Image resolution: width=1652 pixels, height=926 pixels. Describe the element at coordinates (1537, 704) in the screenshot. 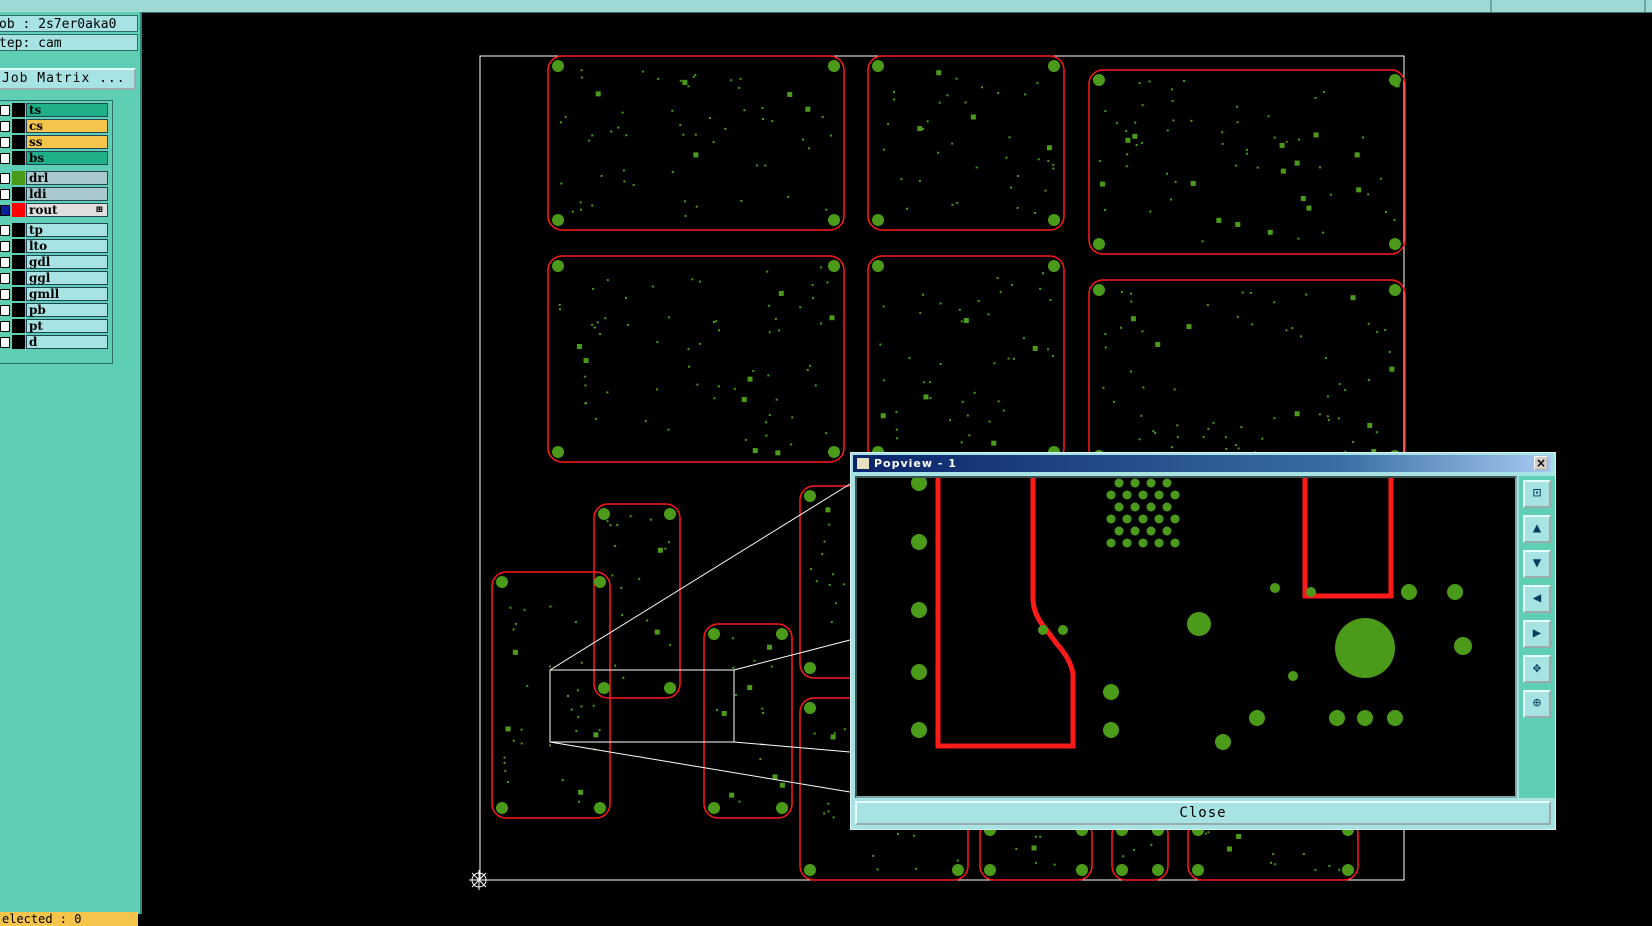

I see `zoom-center-icon: ⊕` at that location.